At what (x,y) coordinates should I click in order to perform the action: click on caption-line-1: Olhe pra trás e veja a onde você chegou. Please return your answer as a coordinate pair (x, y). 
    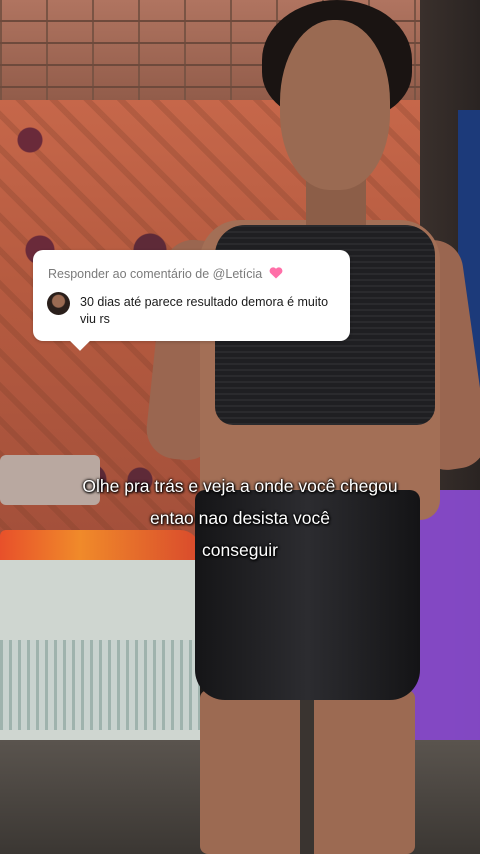
    Looking at the image, I should click on (240, 486).